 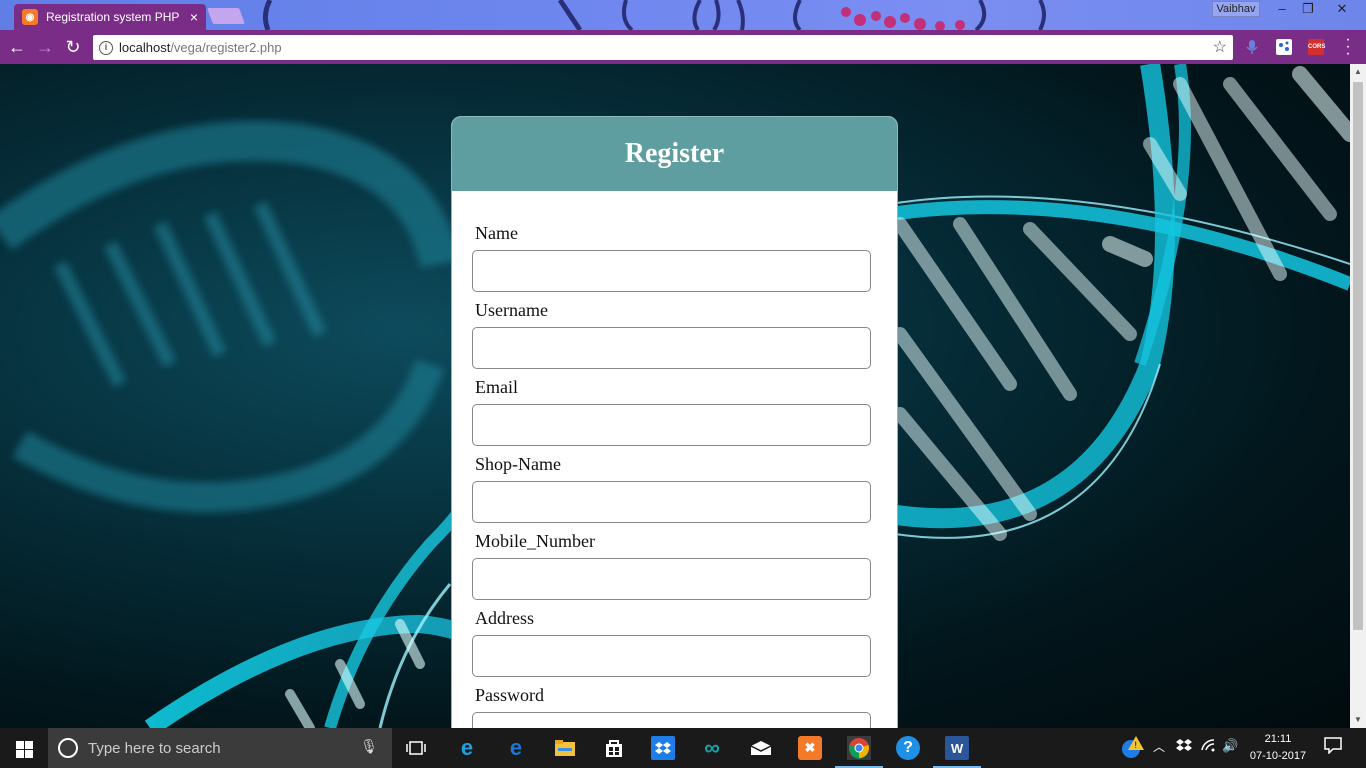 I want to click on email-label: Email, so click(x=496, y=387).